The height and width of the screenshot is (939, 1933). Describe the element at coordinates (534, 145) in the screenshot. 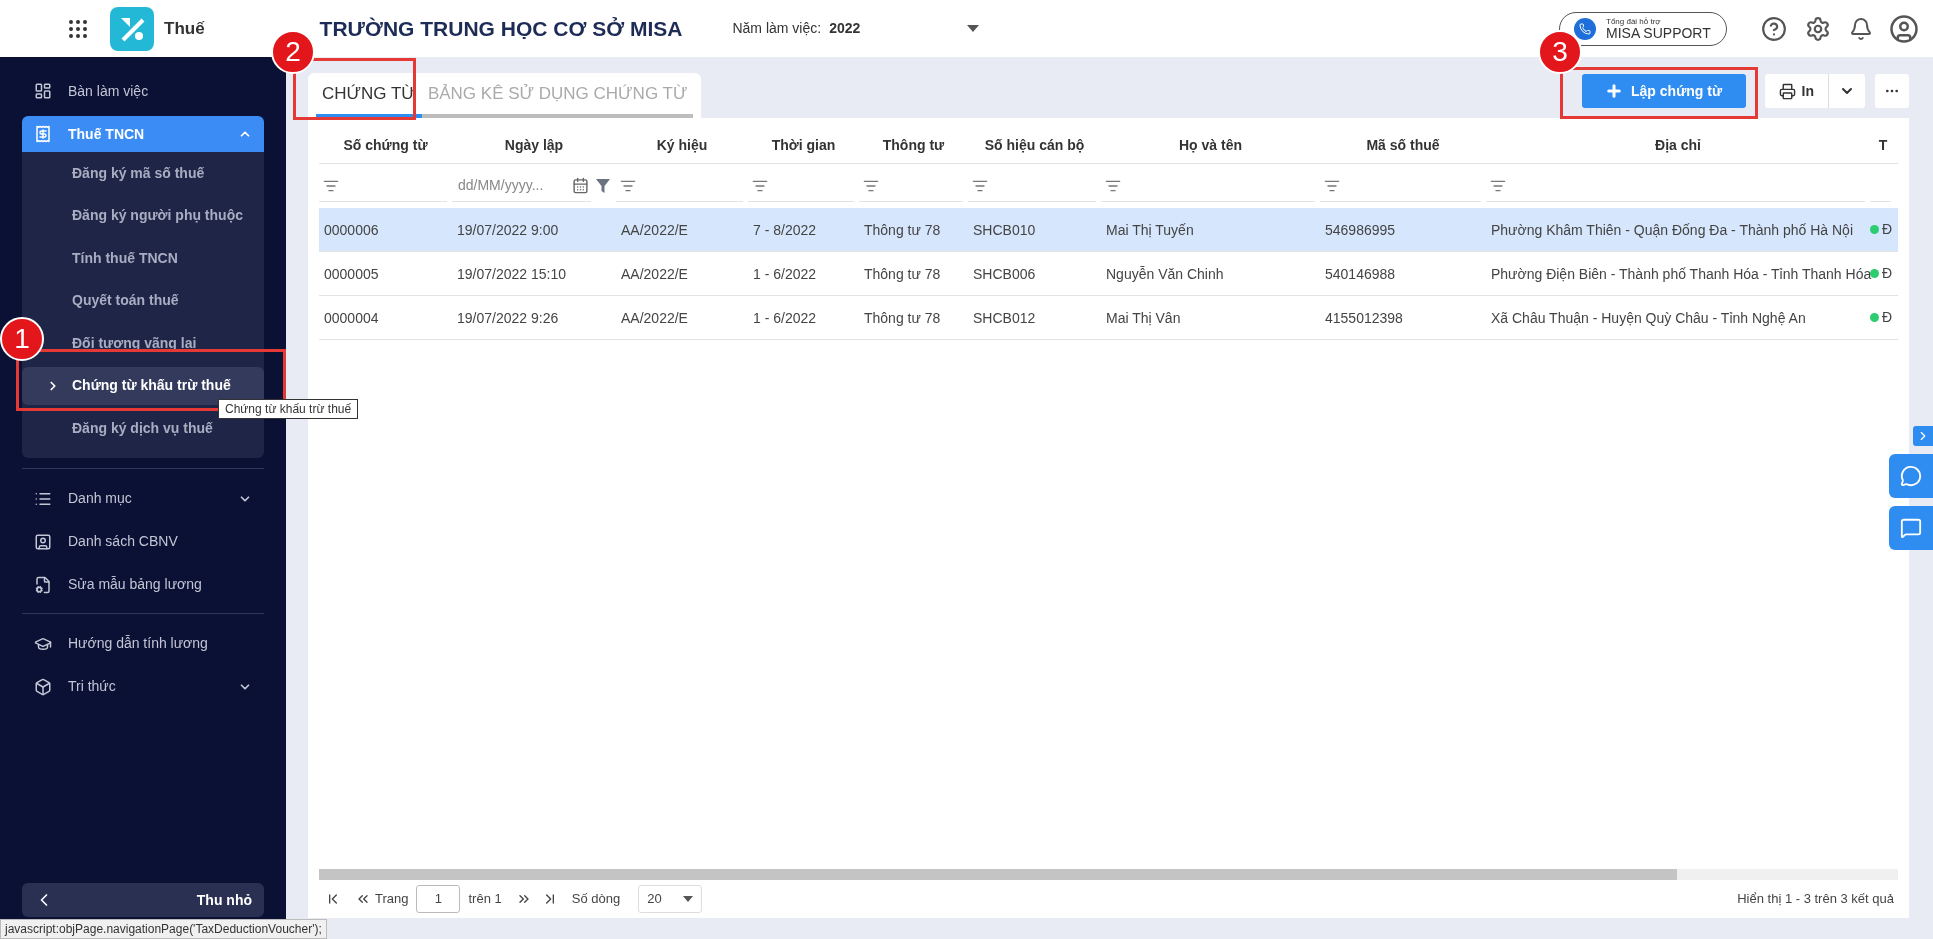

I see `column-header: Ngày lập` at that location.